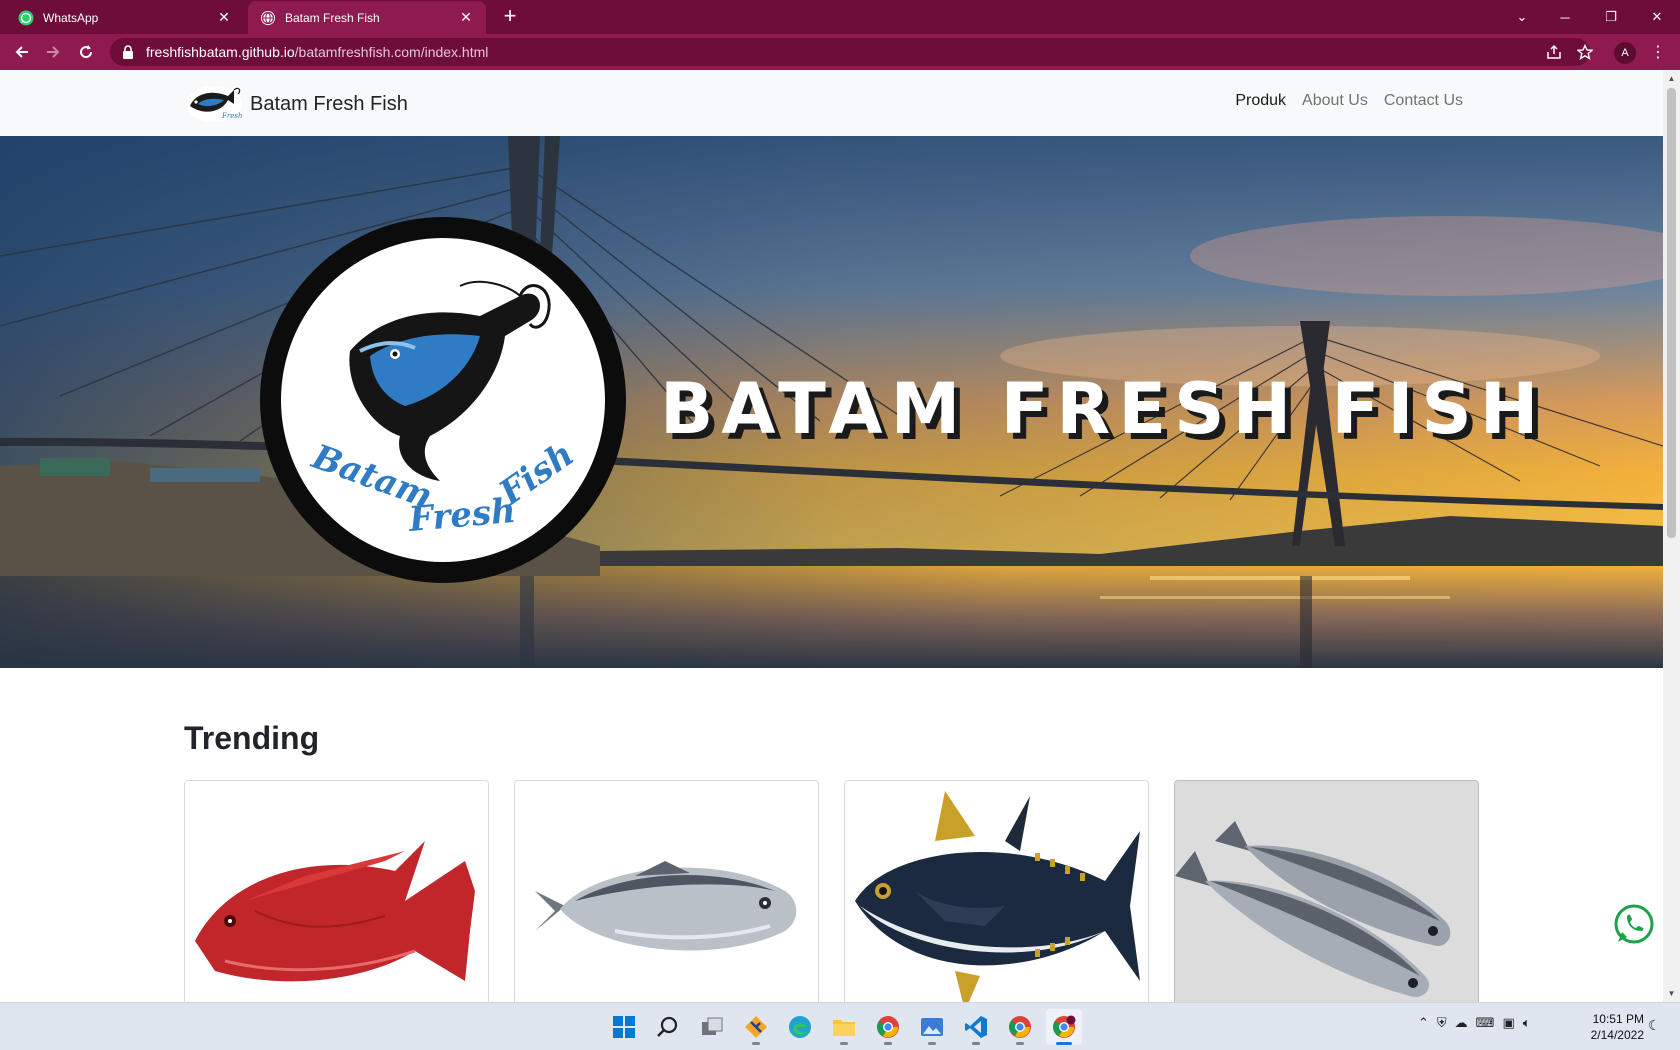  What do you see at coordinates (1657, 17) in the screenshot?
I see `close-window-button: ✕` at bounding box center [1657, 17].